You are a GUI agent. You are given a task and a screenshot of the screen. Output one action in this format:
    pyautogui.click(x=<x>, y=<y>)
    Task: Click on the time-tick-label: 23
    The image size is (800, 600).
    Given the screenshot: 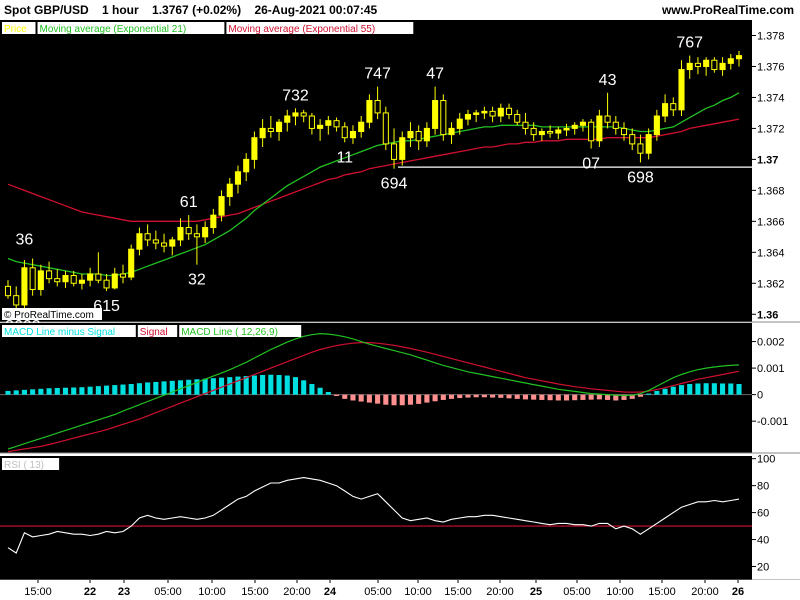 What is the action you would take?
    pyautogui.click(x=124, y=592)
    